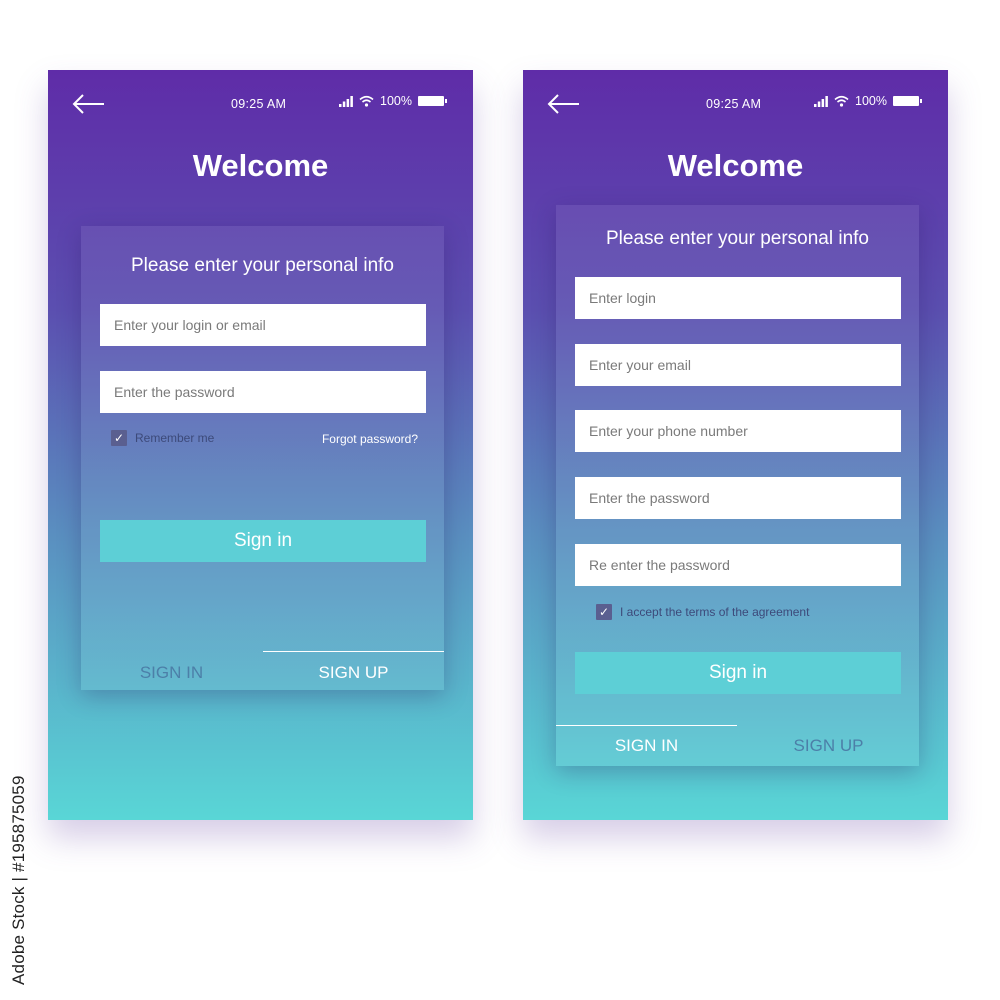  Describe the element at coordinates (738, 565) in the screenshot. I see `confirm-password-input` at that location.